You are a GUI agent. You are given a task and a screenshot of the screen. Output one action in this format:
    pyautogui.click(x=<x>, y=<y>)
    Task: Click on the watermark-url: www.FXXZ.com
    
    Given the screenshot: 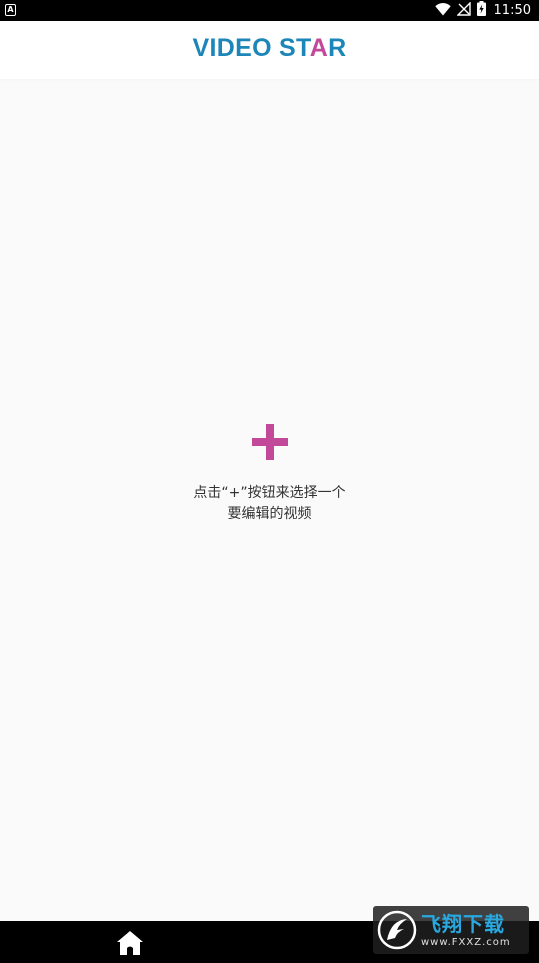 What is the action you would take?
    pyautogui.click(x=466, y=942)
    